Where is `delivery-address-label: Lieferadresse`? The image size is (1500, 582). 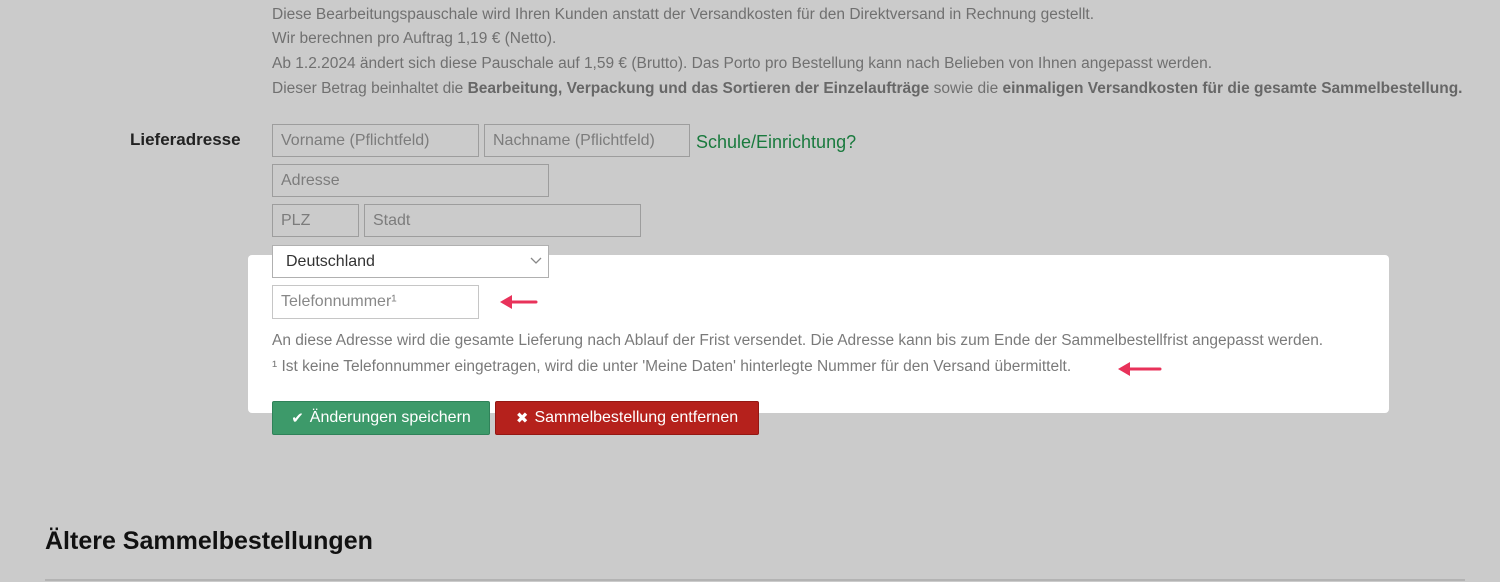 delivery-address-label: Lieferadresse is located at coordinates (185, 139).